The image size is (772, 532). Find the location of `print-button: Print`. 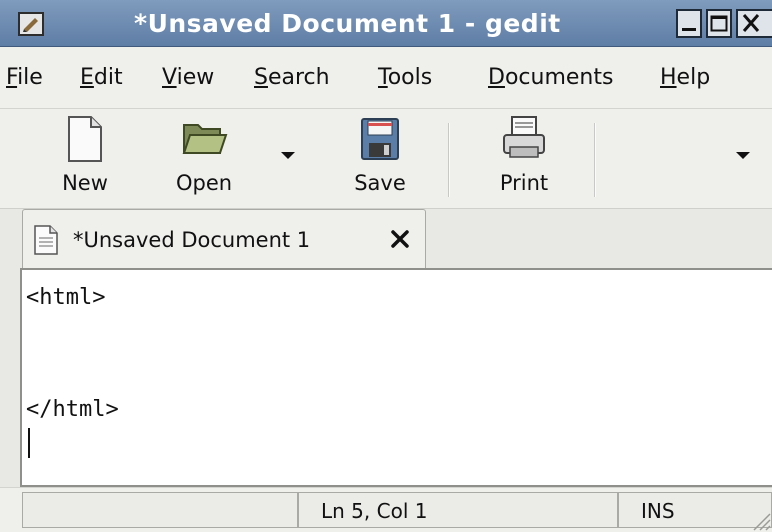

print-button: Print is located at coordinates (524, 159).